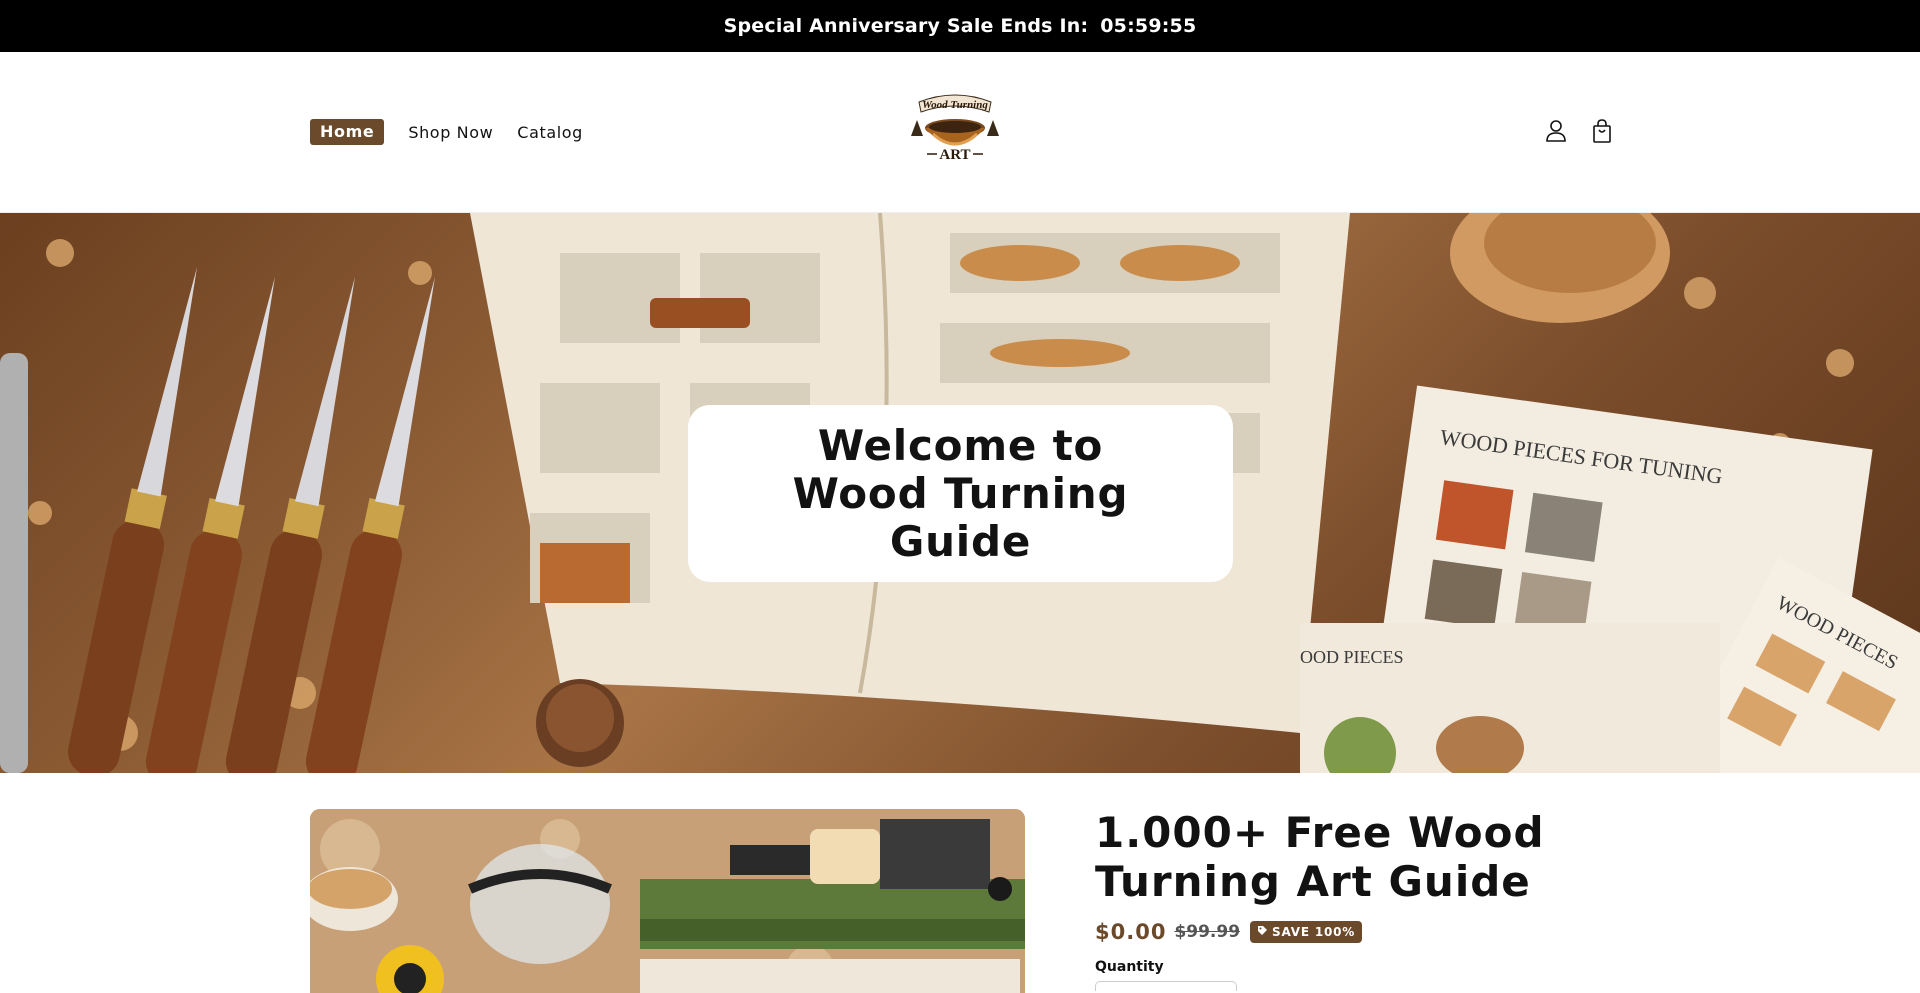 The width and height of the screenshot is (1920, 993). What do you see at coordinates (1166, 986) in the screenshot?
I see `quantity-stepper` at bounding box center [1166, 986].